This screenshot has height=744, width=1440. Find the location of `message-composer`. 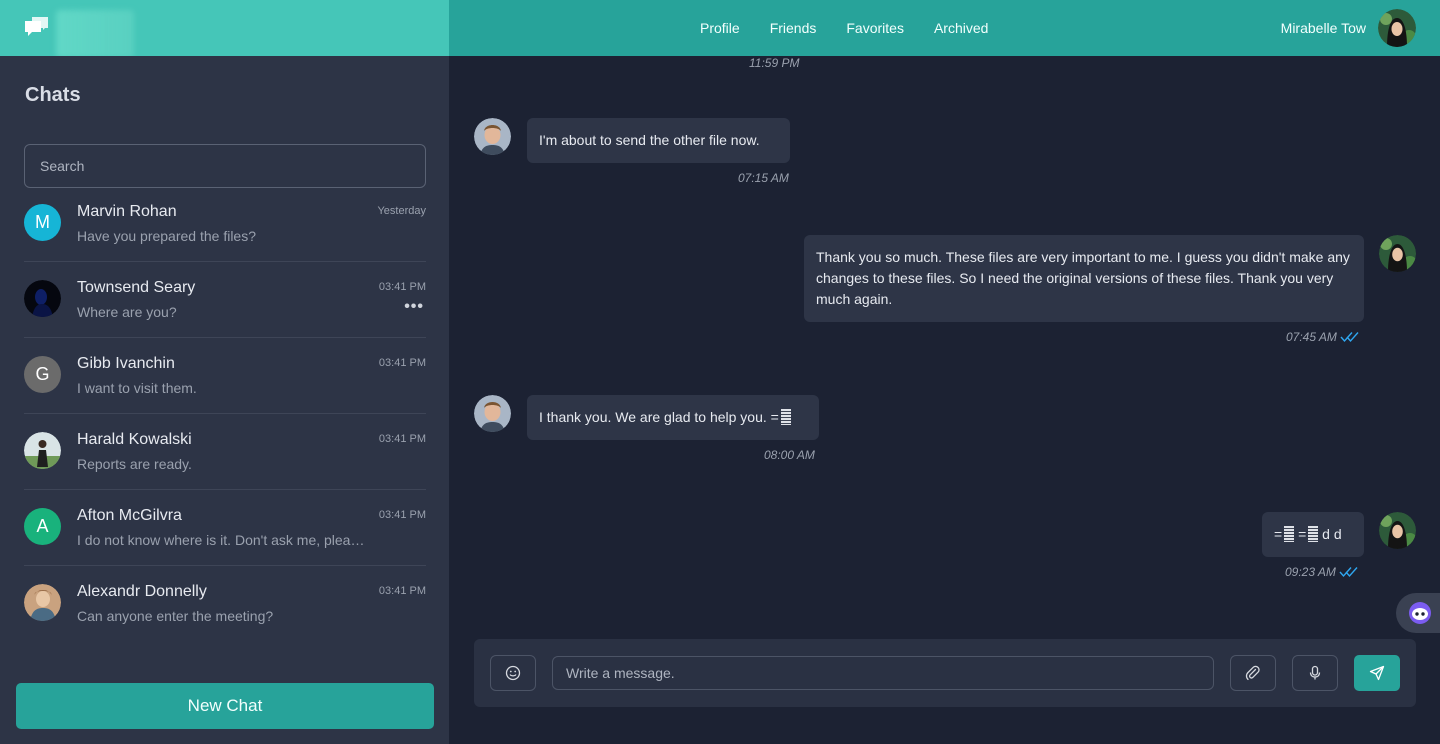

message-composer is located at coordinates (945, 673).